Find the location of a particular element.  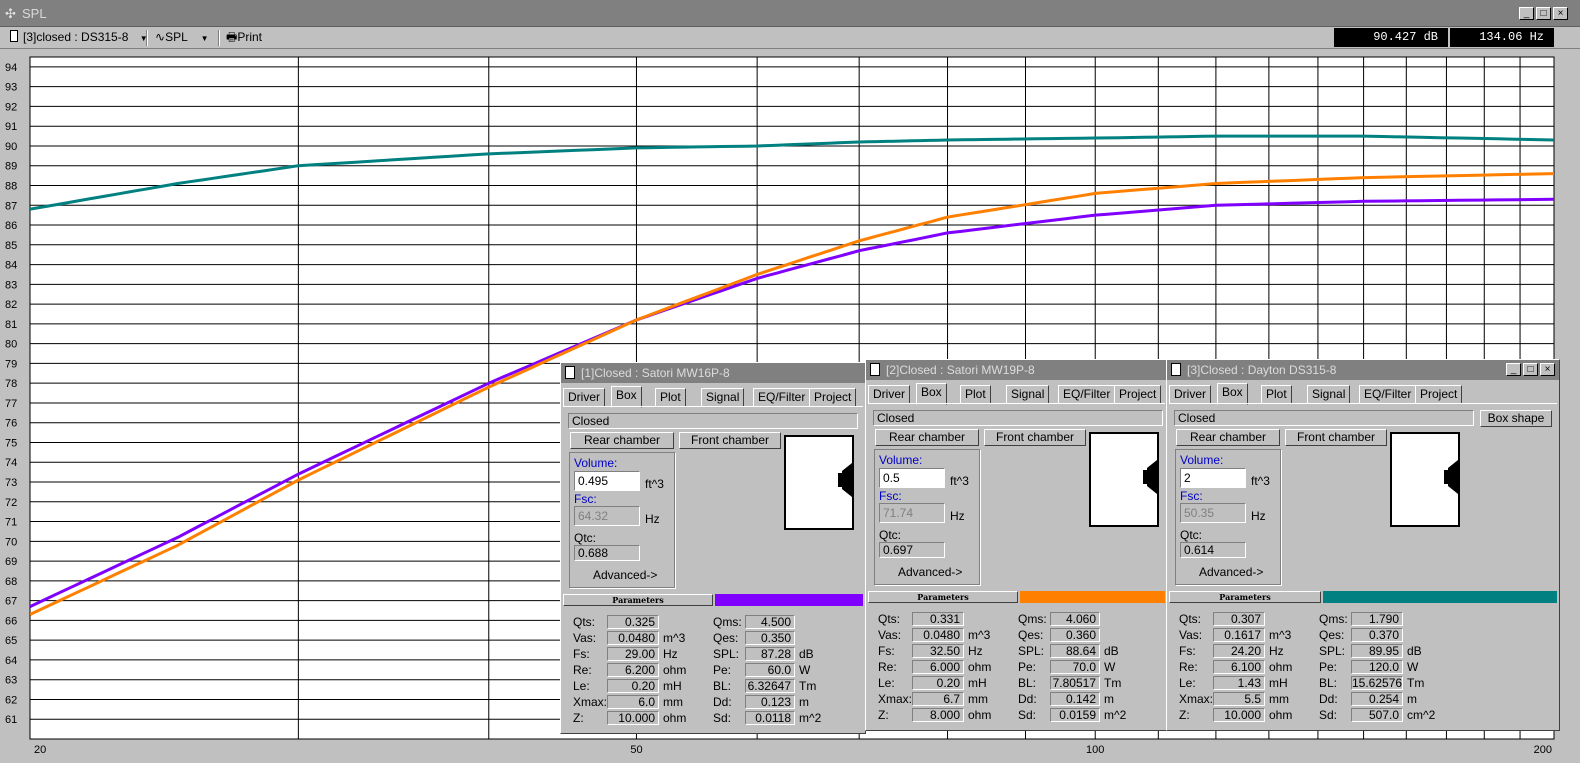

param-label: Le: is located at coordinates (581, 686).